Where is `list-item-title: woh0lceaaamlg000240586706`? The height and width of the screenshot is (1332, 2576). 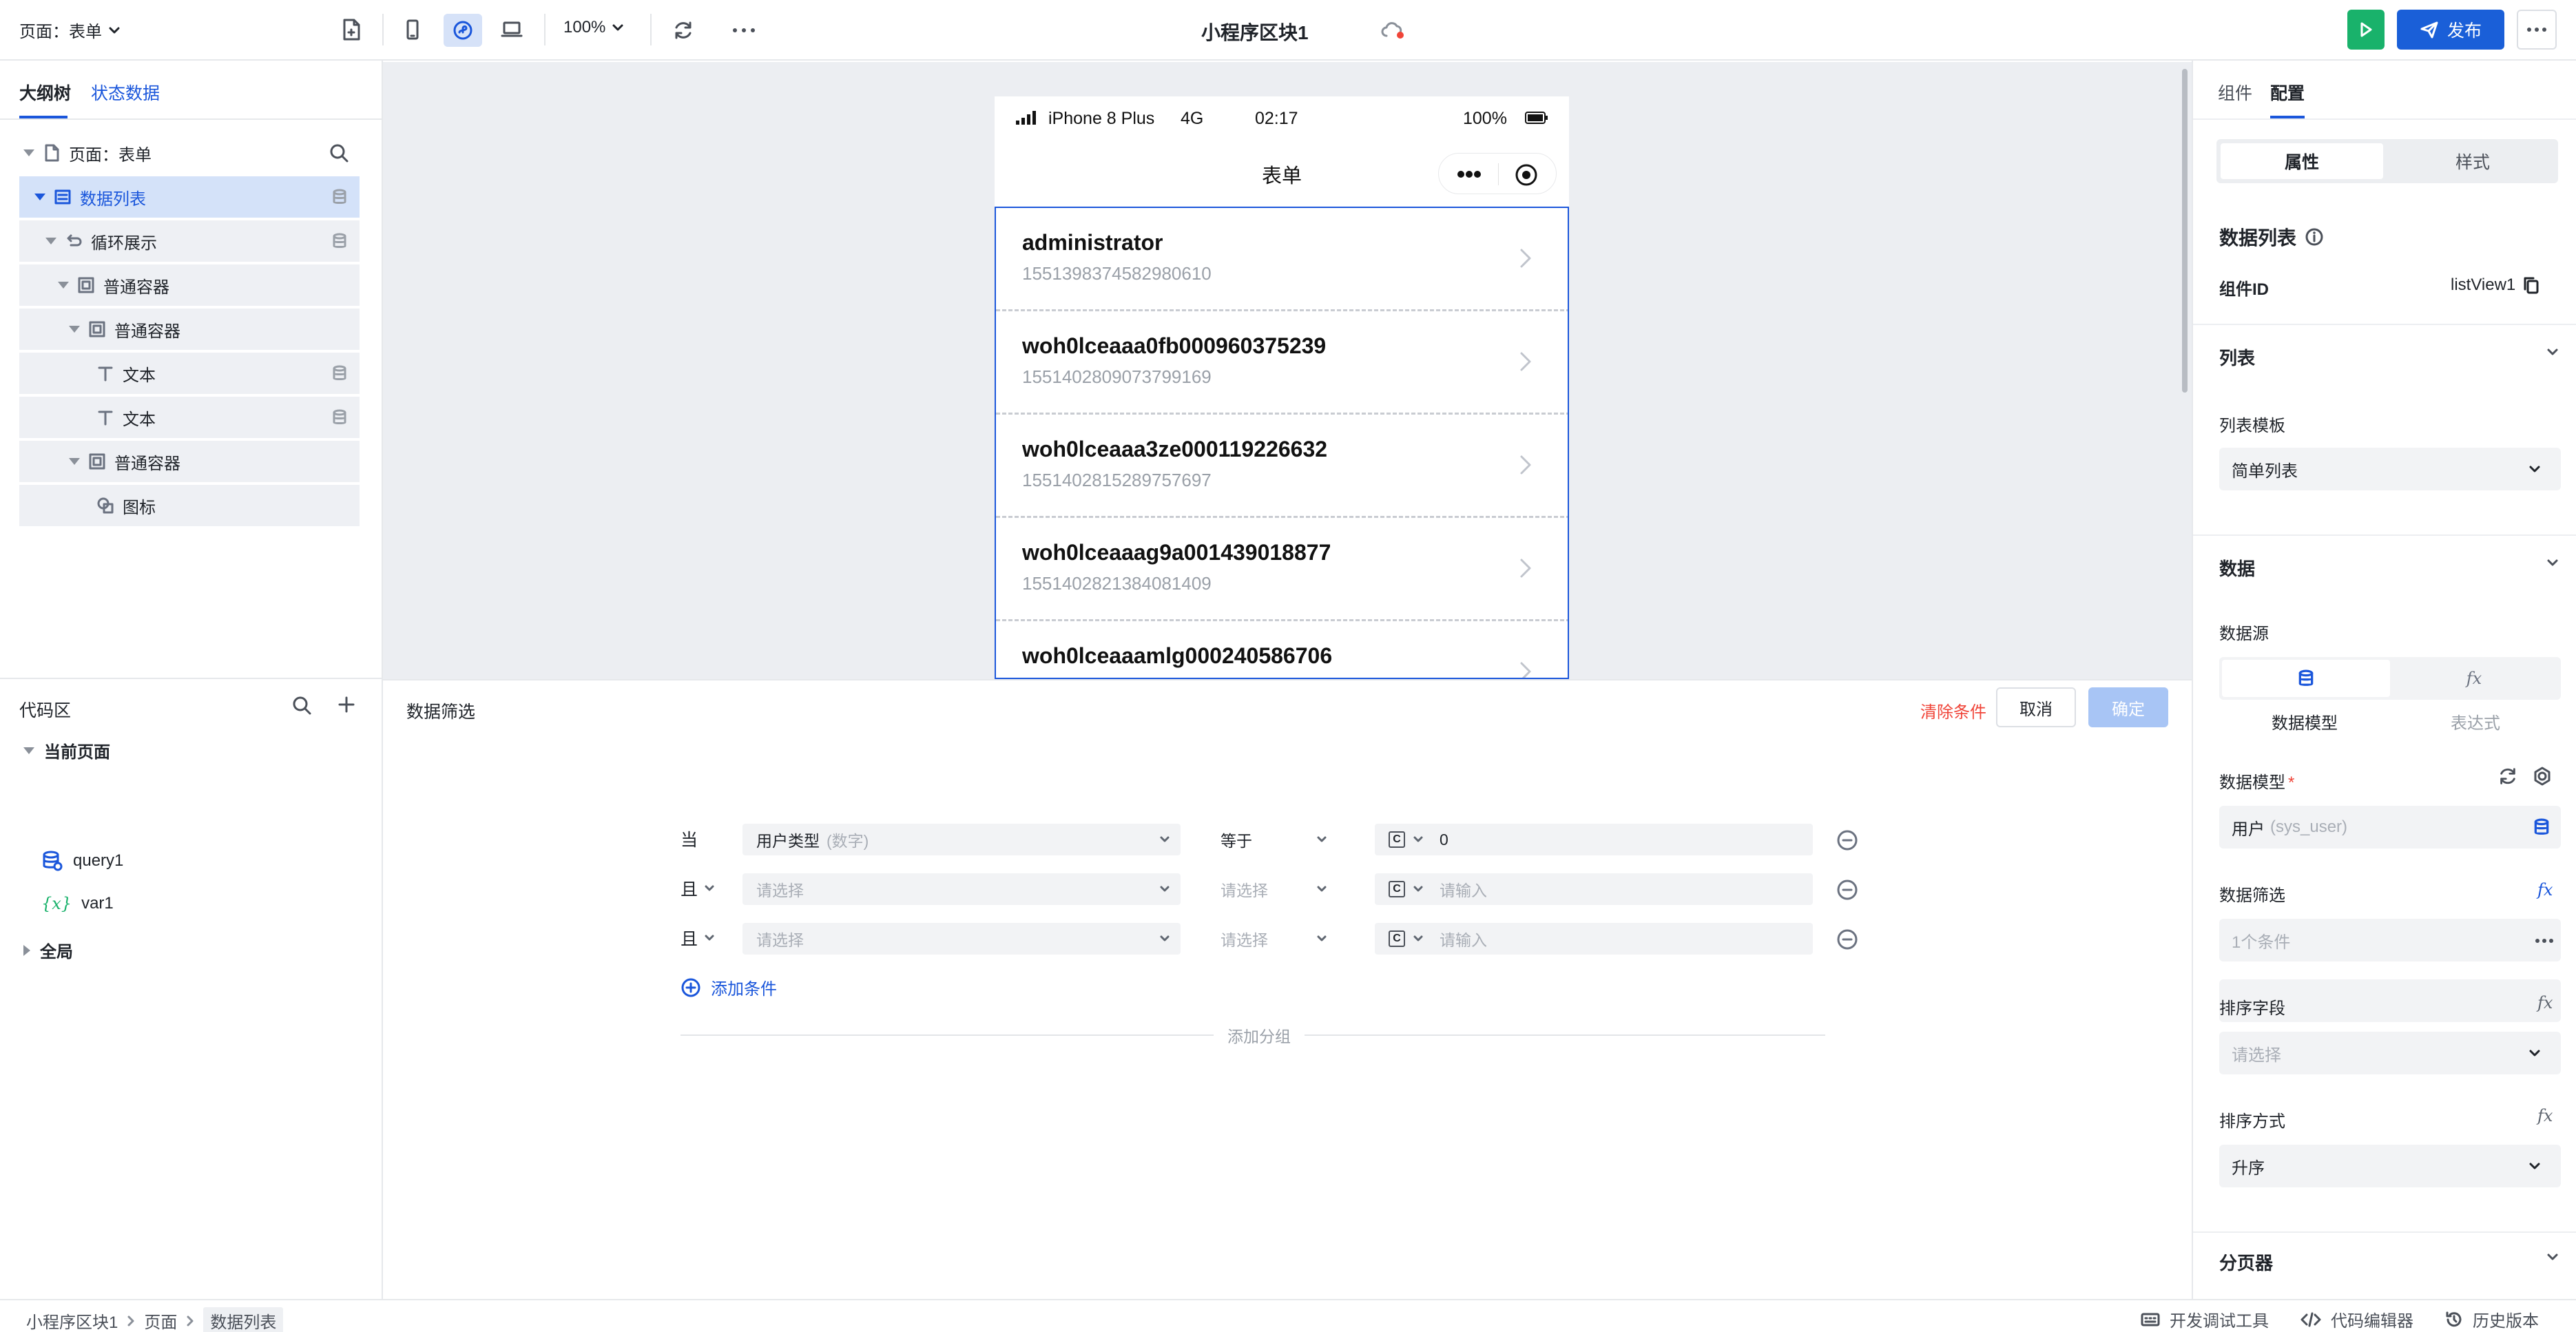 list-item-title: woh0lceaaamlg000240586706 is located at coordinates (1177, 655).